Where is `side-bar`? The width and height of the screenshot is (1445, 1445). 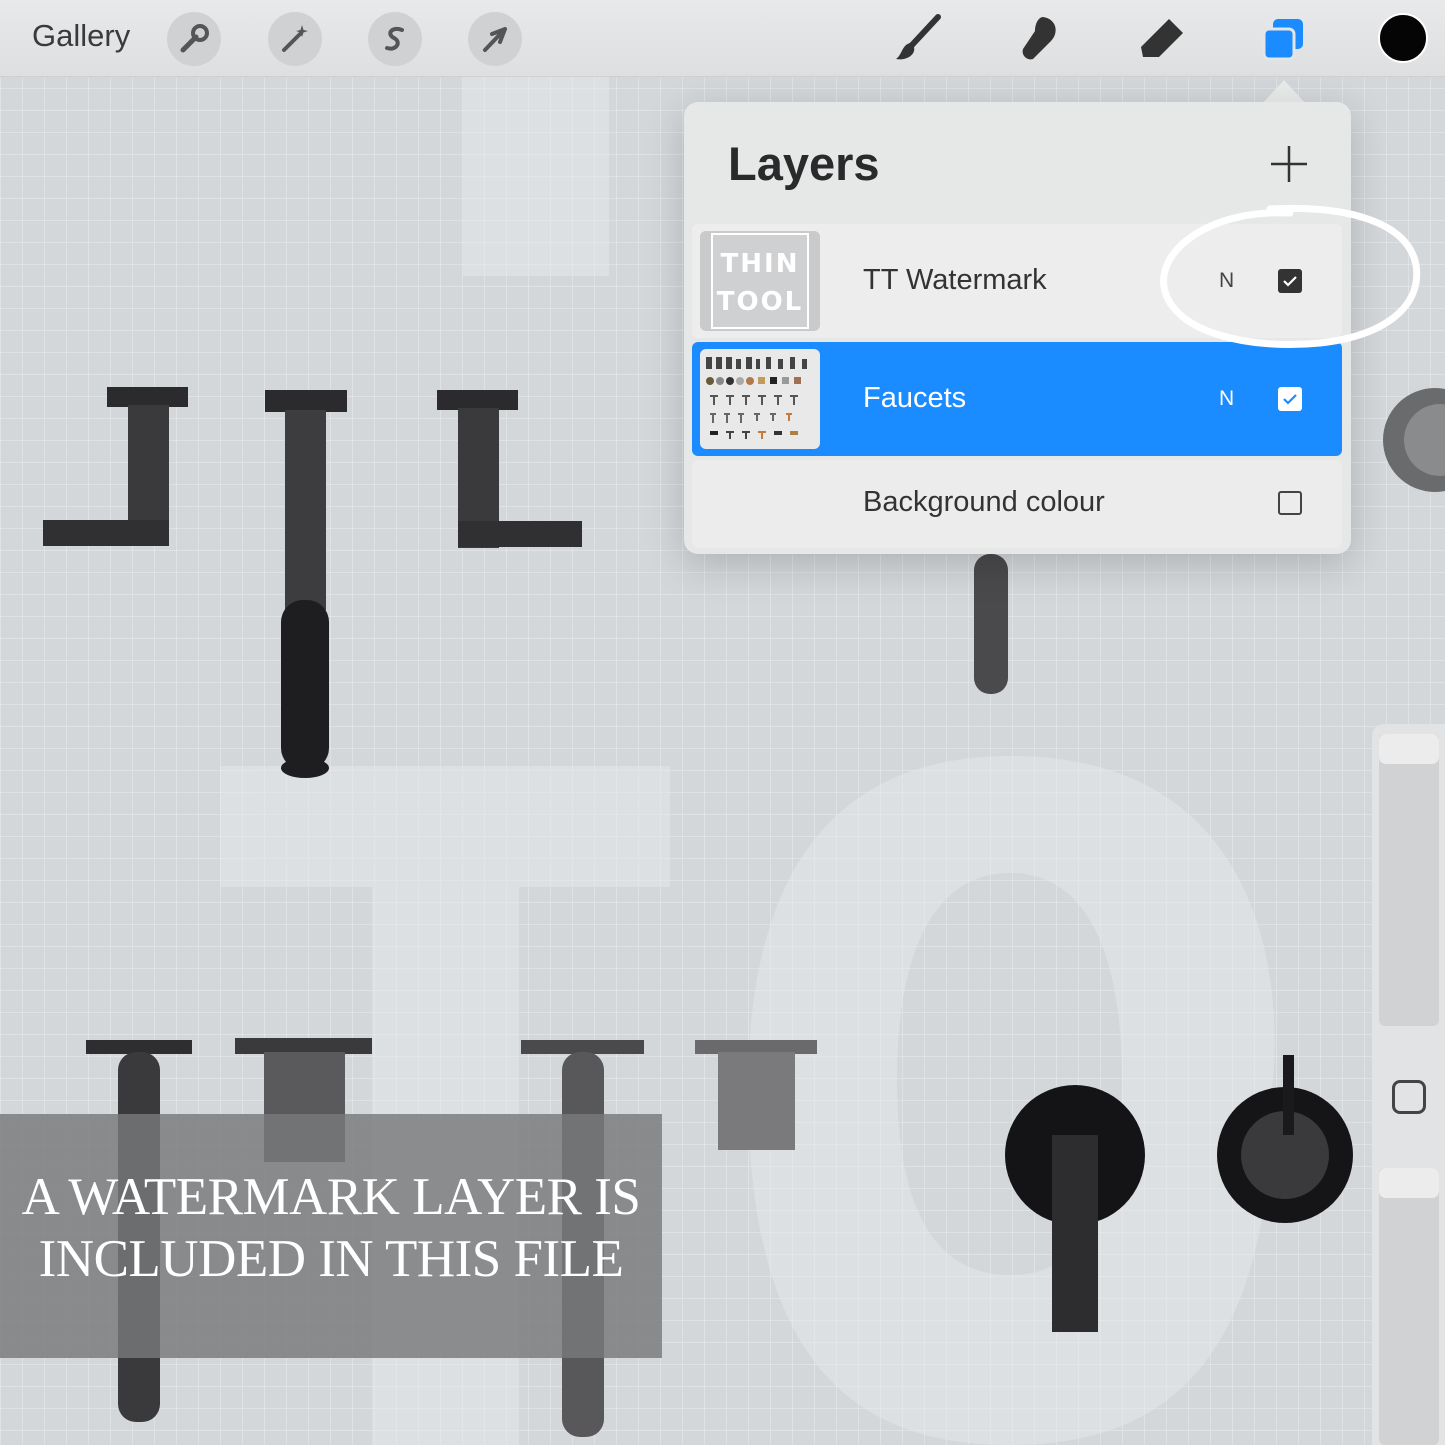 side-bar is located at coordinates (1408, 1084).